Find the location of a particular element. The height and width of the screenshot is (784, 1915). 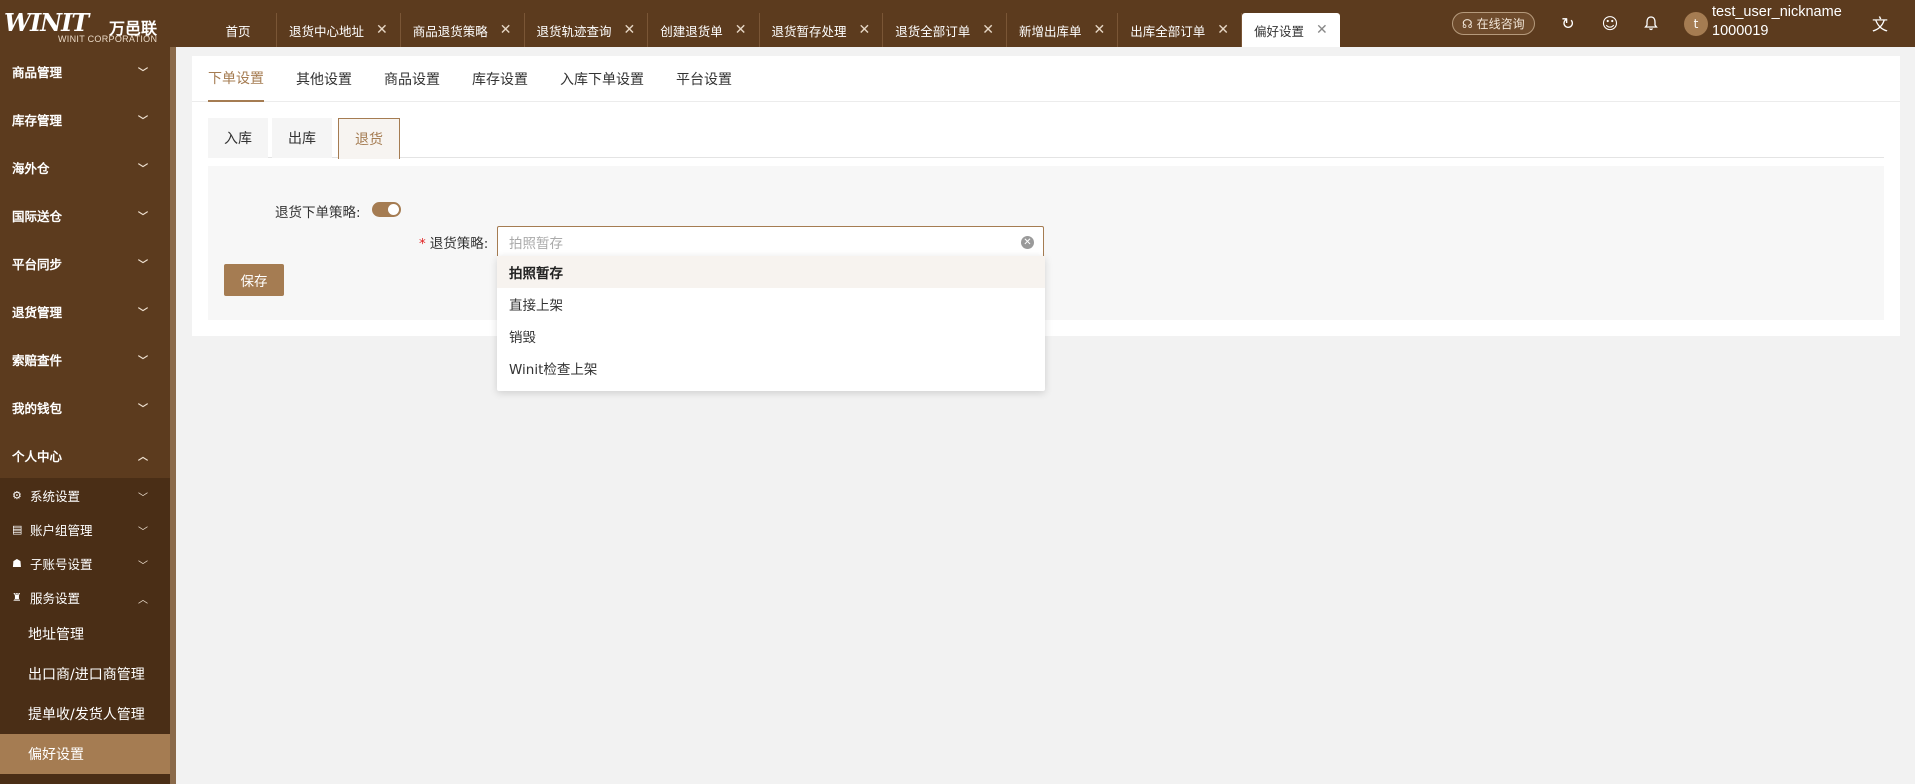

tab-create-return: 创建退货单 ✕ is located at coordinates (704, 30).